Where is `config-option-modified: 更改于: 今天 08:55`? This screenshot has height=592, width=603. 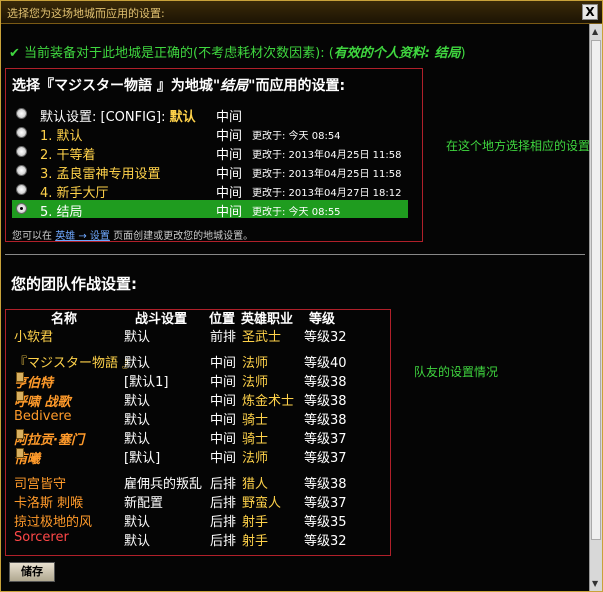
config-option-modified: 更改于: 今天 08:55 is located at coordinates (296, 212).